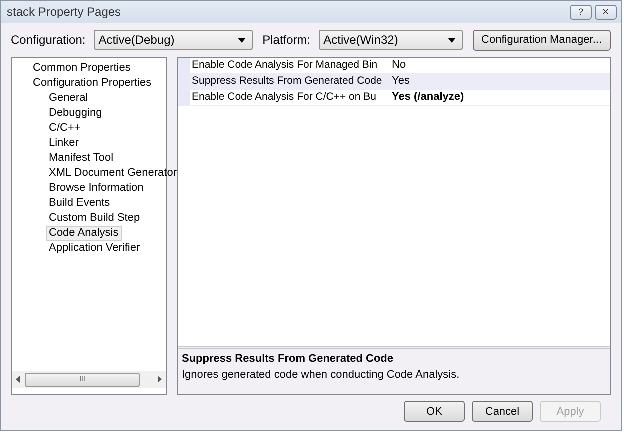 This screenshot has height=433, width=624. Describe the element at coordinates (95, 218) in the screenshot. I see `tree-item: Custom Build Step` at that location.